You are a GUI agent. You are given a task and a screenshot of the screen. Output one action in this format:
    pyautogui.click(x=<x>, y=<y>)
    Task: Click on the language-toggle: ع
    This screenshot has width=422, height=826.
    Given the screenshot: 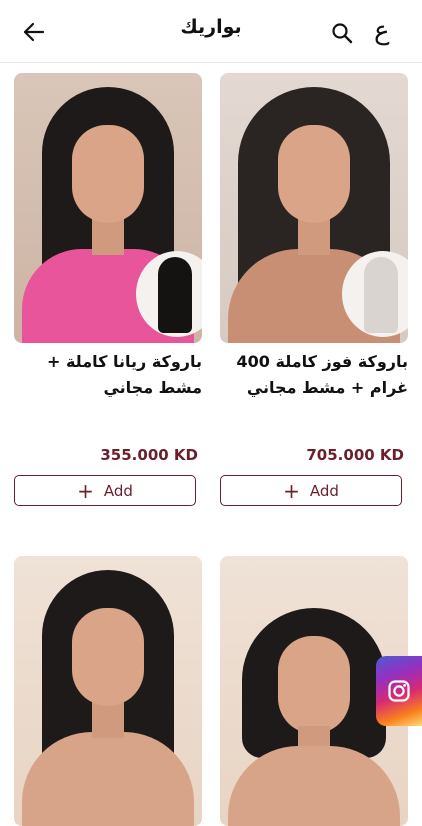 What is the action you would take?
    pyautogui.click(x=382, y=31)
    